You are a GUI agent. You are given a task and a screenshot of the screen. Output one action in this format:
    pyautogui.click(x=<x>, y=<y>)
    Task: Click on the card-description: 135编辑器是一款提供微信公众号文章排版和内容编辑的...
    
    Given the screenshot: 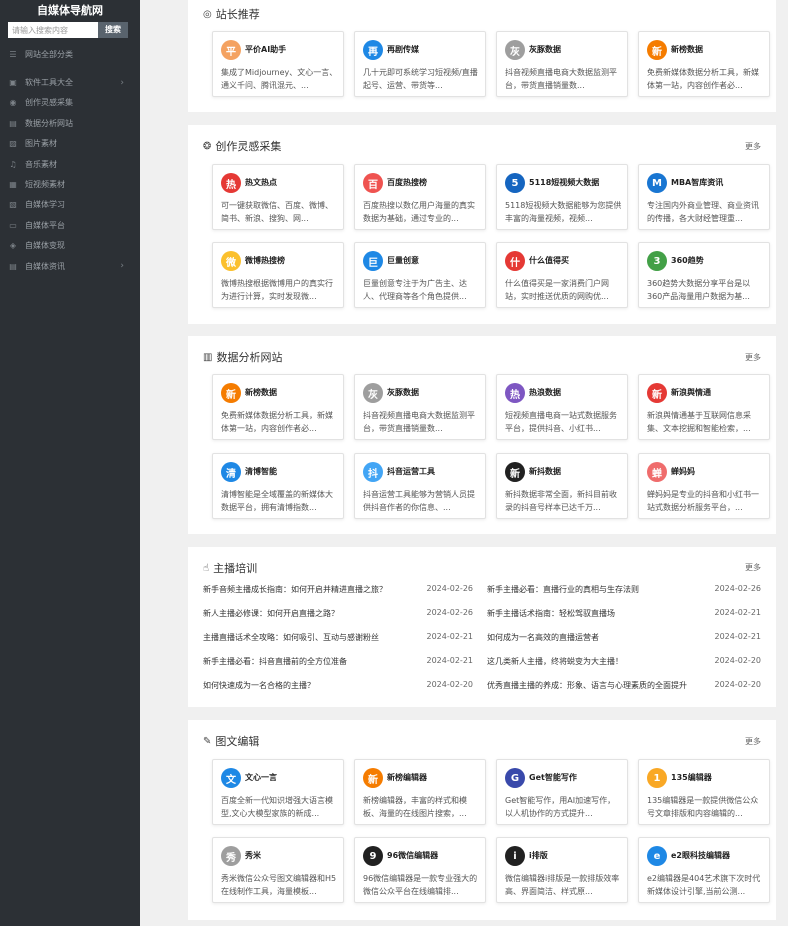 What is the action you would take?
    pyautogui.click(x=703, y=807)
    